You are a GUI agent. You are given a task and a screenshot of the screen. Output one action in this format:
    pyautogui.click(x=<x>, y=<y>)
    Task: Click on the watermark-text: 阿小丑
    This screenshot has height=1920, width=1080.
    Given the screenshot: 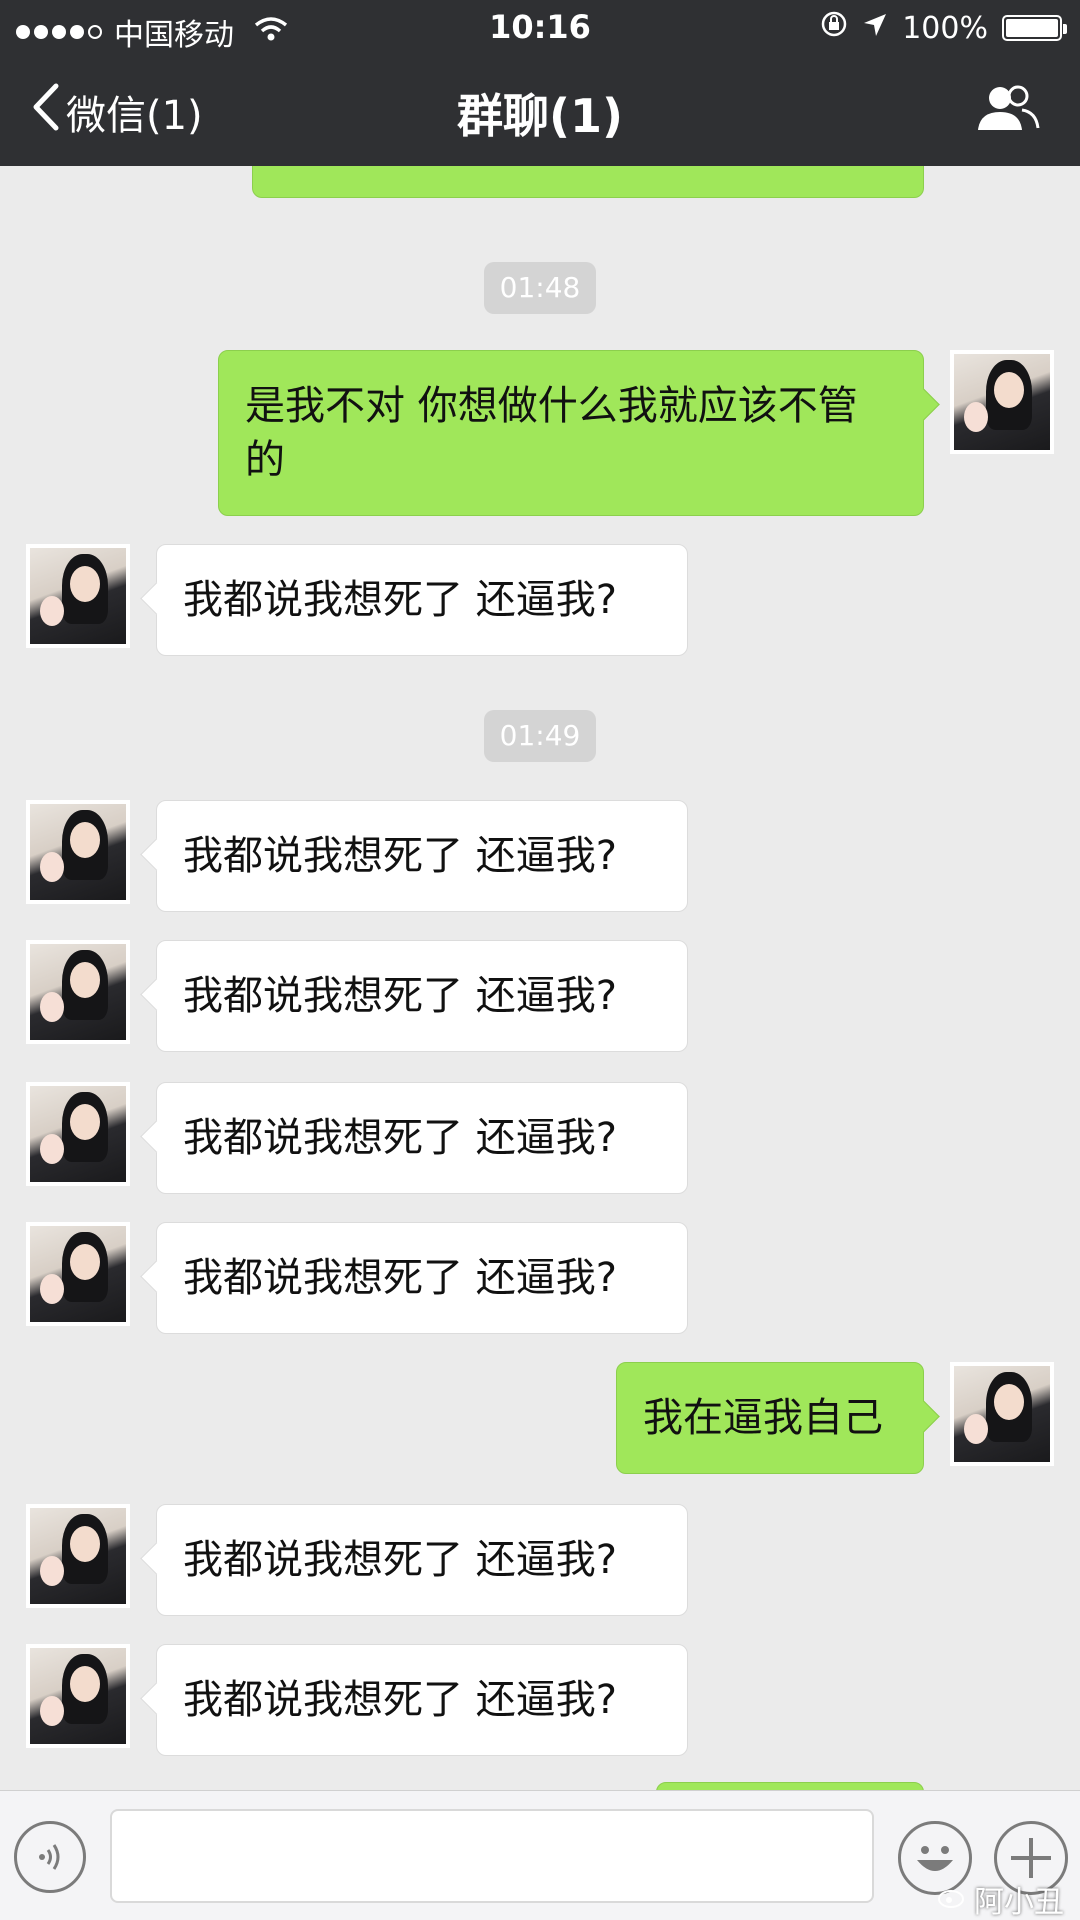 What is the action you would take?
    pyautogui.click(x=1019, y=1902)
    